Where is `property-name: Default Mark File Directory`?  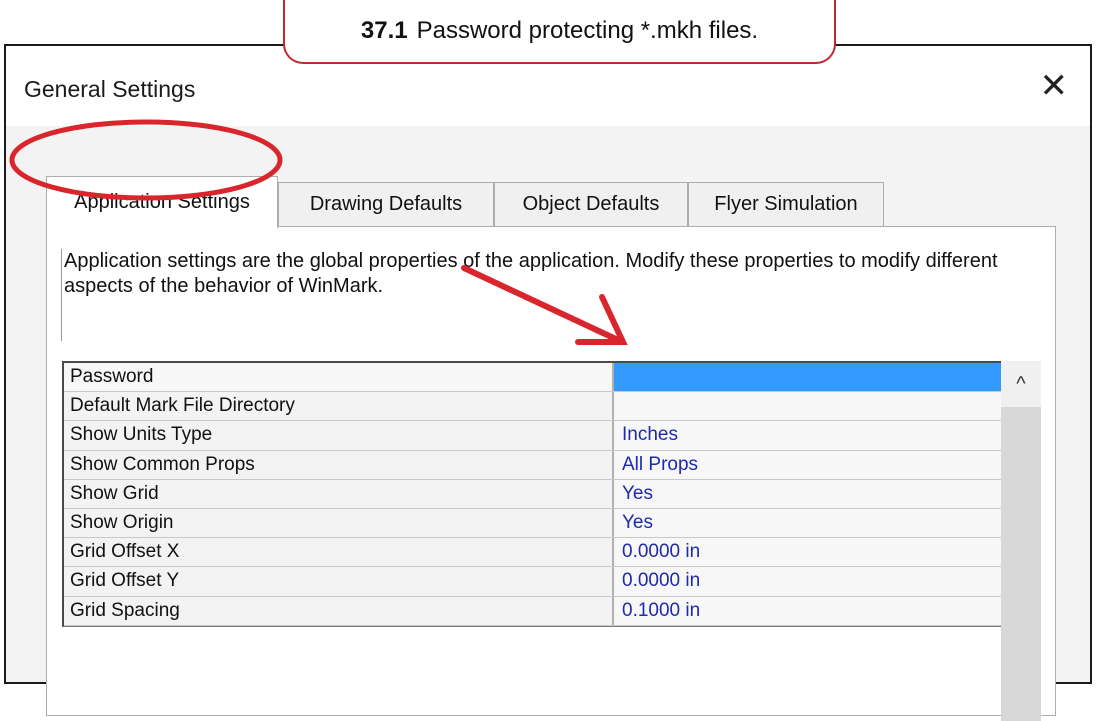 property-name: Default Mark File Directory is located at coordinates (339, 406).